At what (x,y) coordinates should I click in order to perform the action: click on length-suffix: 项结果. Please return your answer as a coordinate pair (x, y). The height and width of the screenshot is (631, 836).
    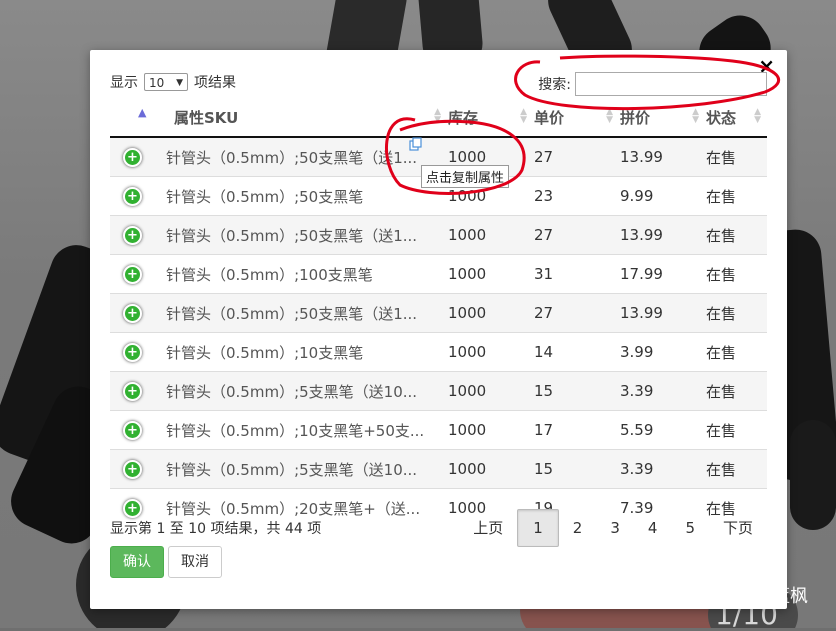
    Looking at the image, I should click on (215, 83).